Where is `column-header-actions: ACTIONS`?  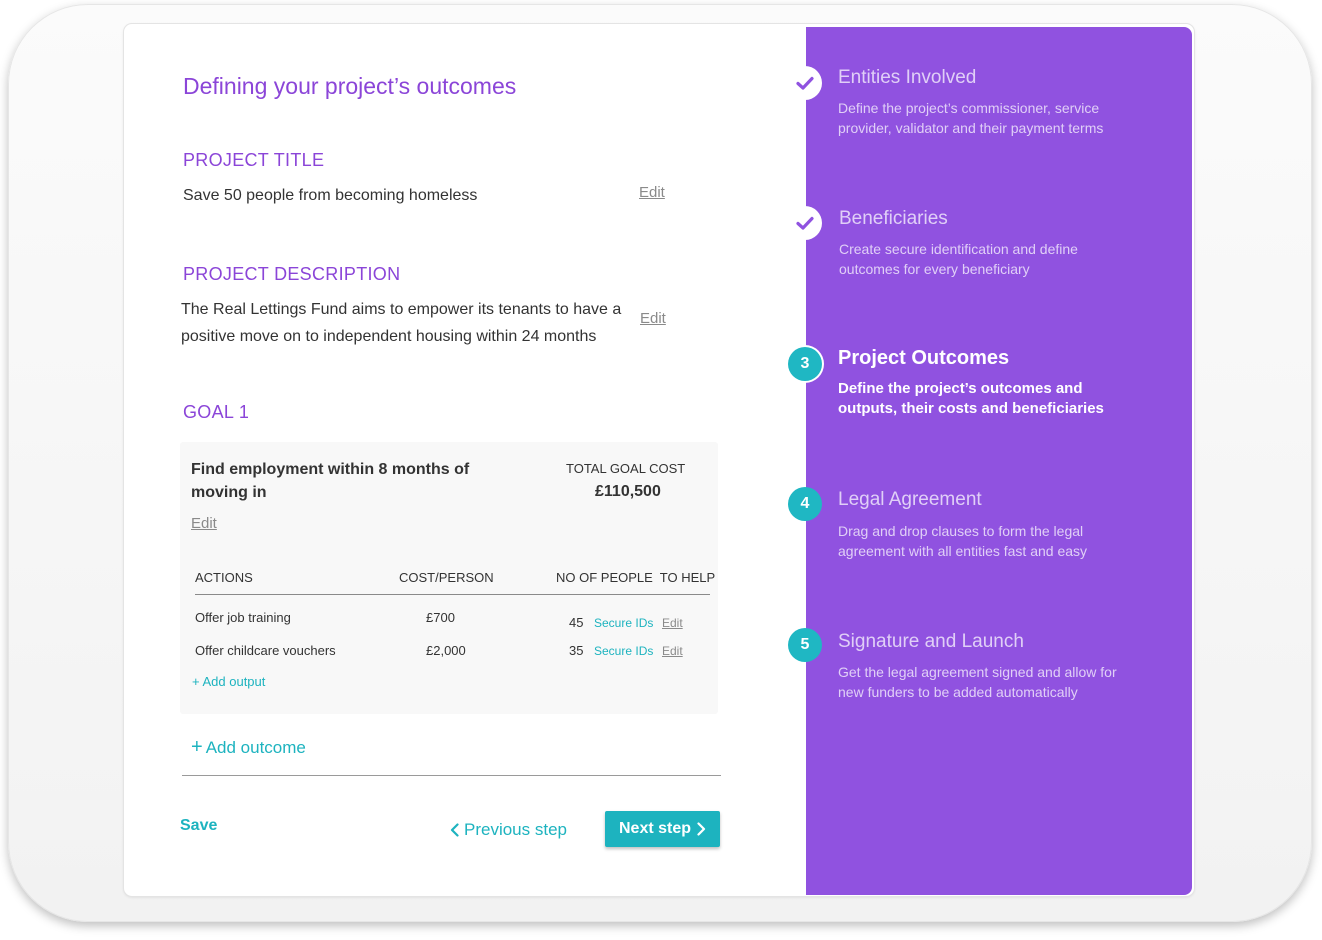
column-header-actions: ACTIONS is located at coordinates (224, 577).